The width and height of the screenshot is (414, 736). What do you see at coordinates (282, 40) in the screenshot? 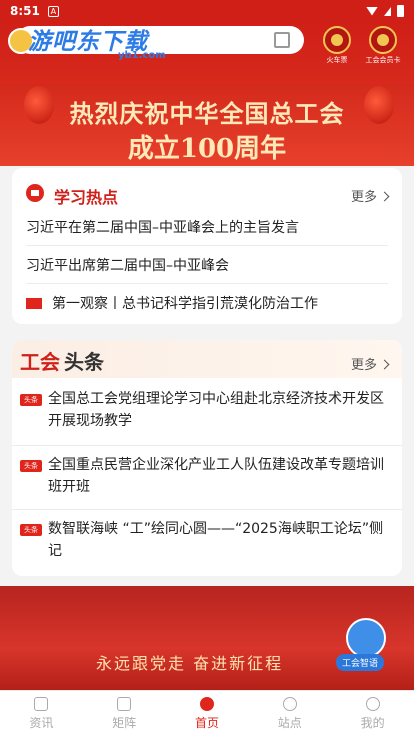
I see `scan-icon` at bounding box center [282, 40].